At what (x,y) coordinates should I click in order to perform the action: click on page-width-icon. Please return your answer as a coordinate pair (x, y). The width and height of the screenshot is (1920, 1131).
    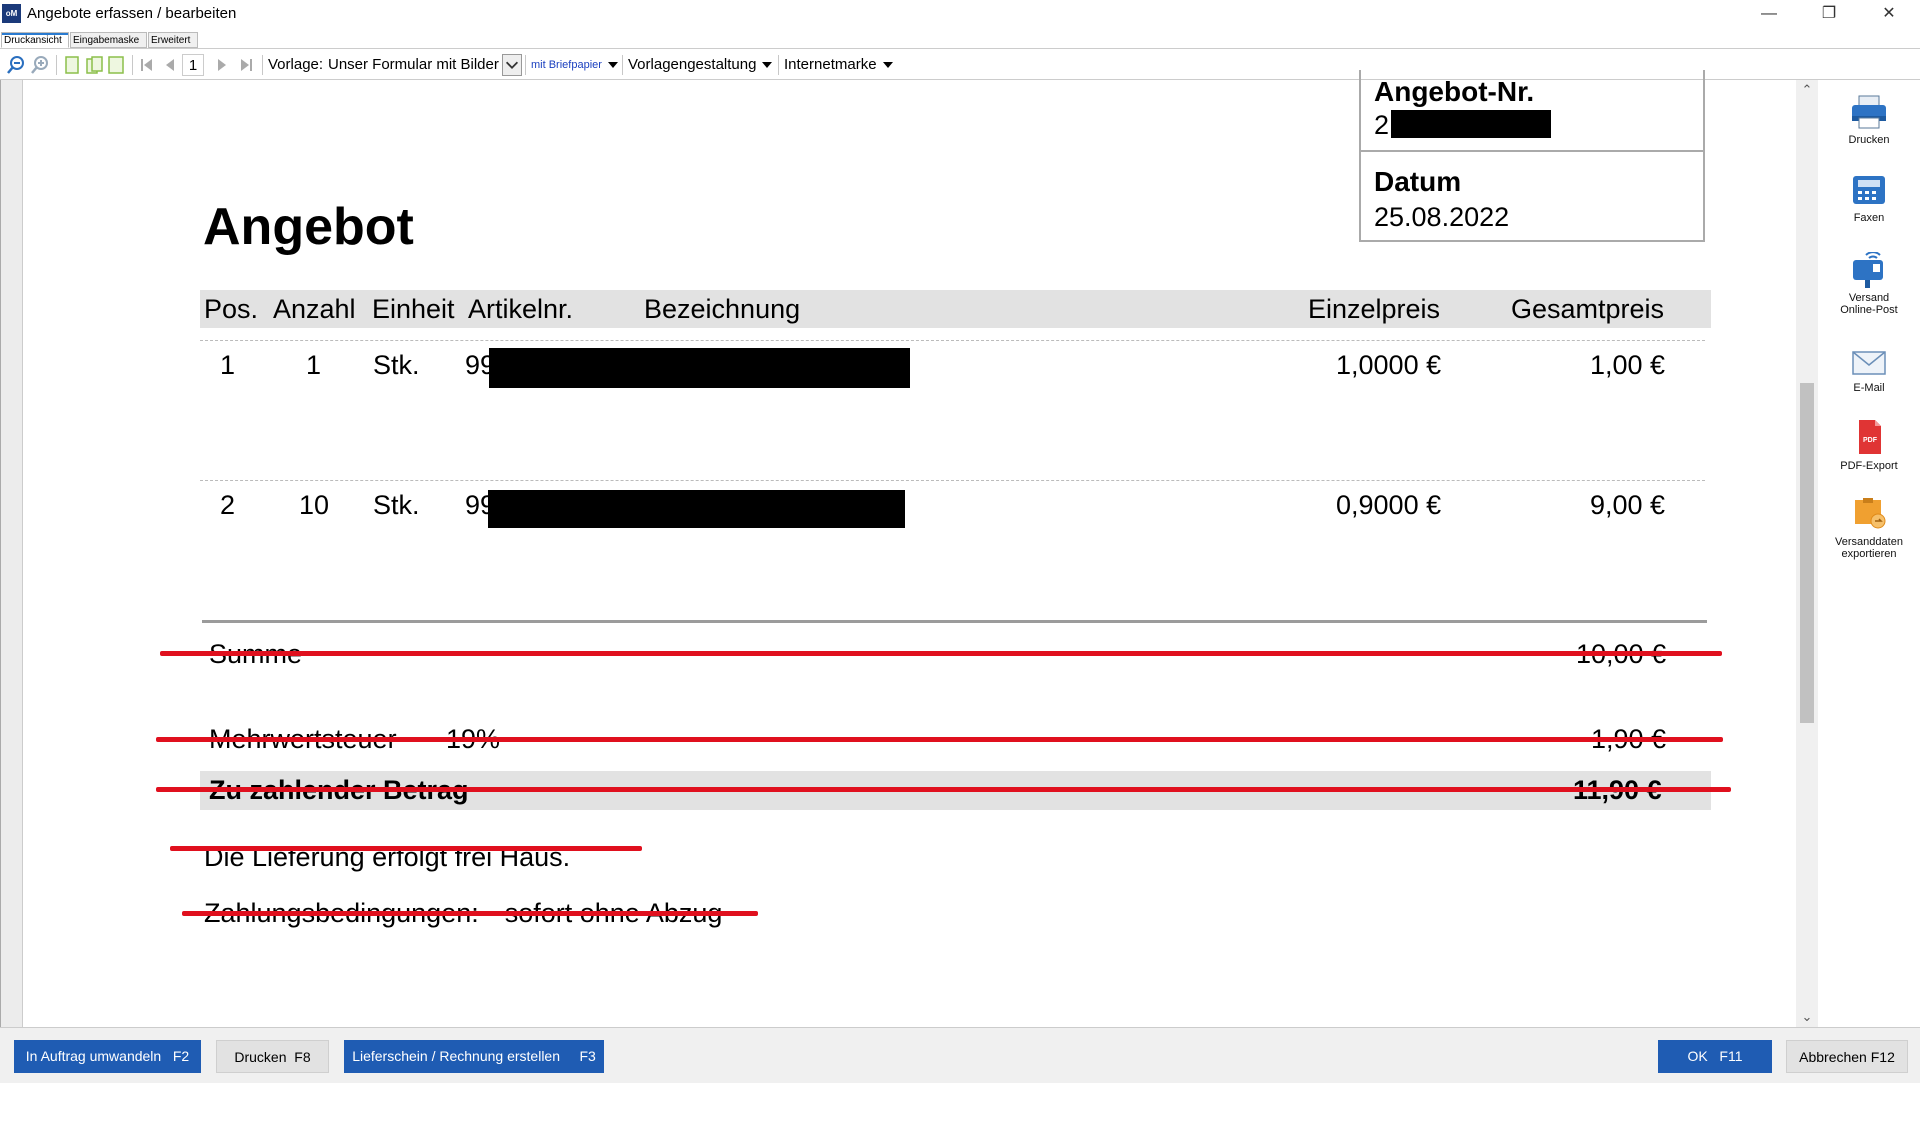
    Looking at the image, I should click on (116, 65).